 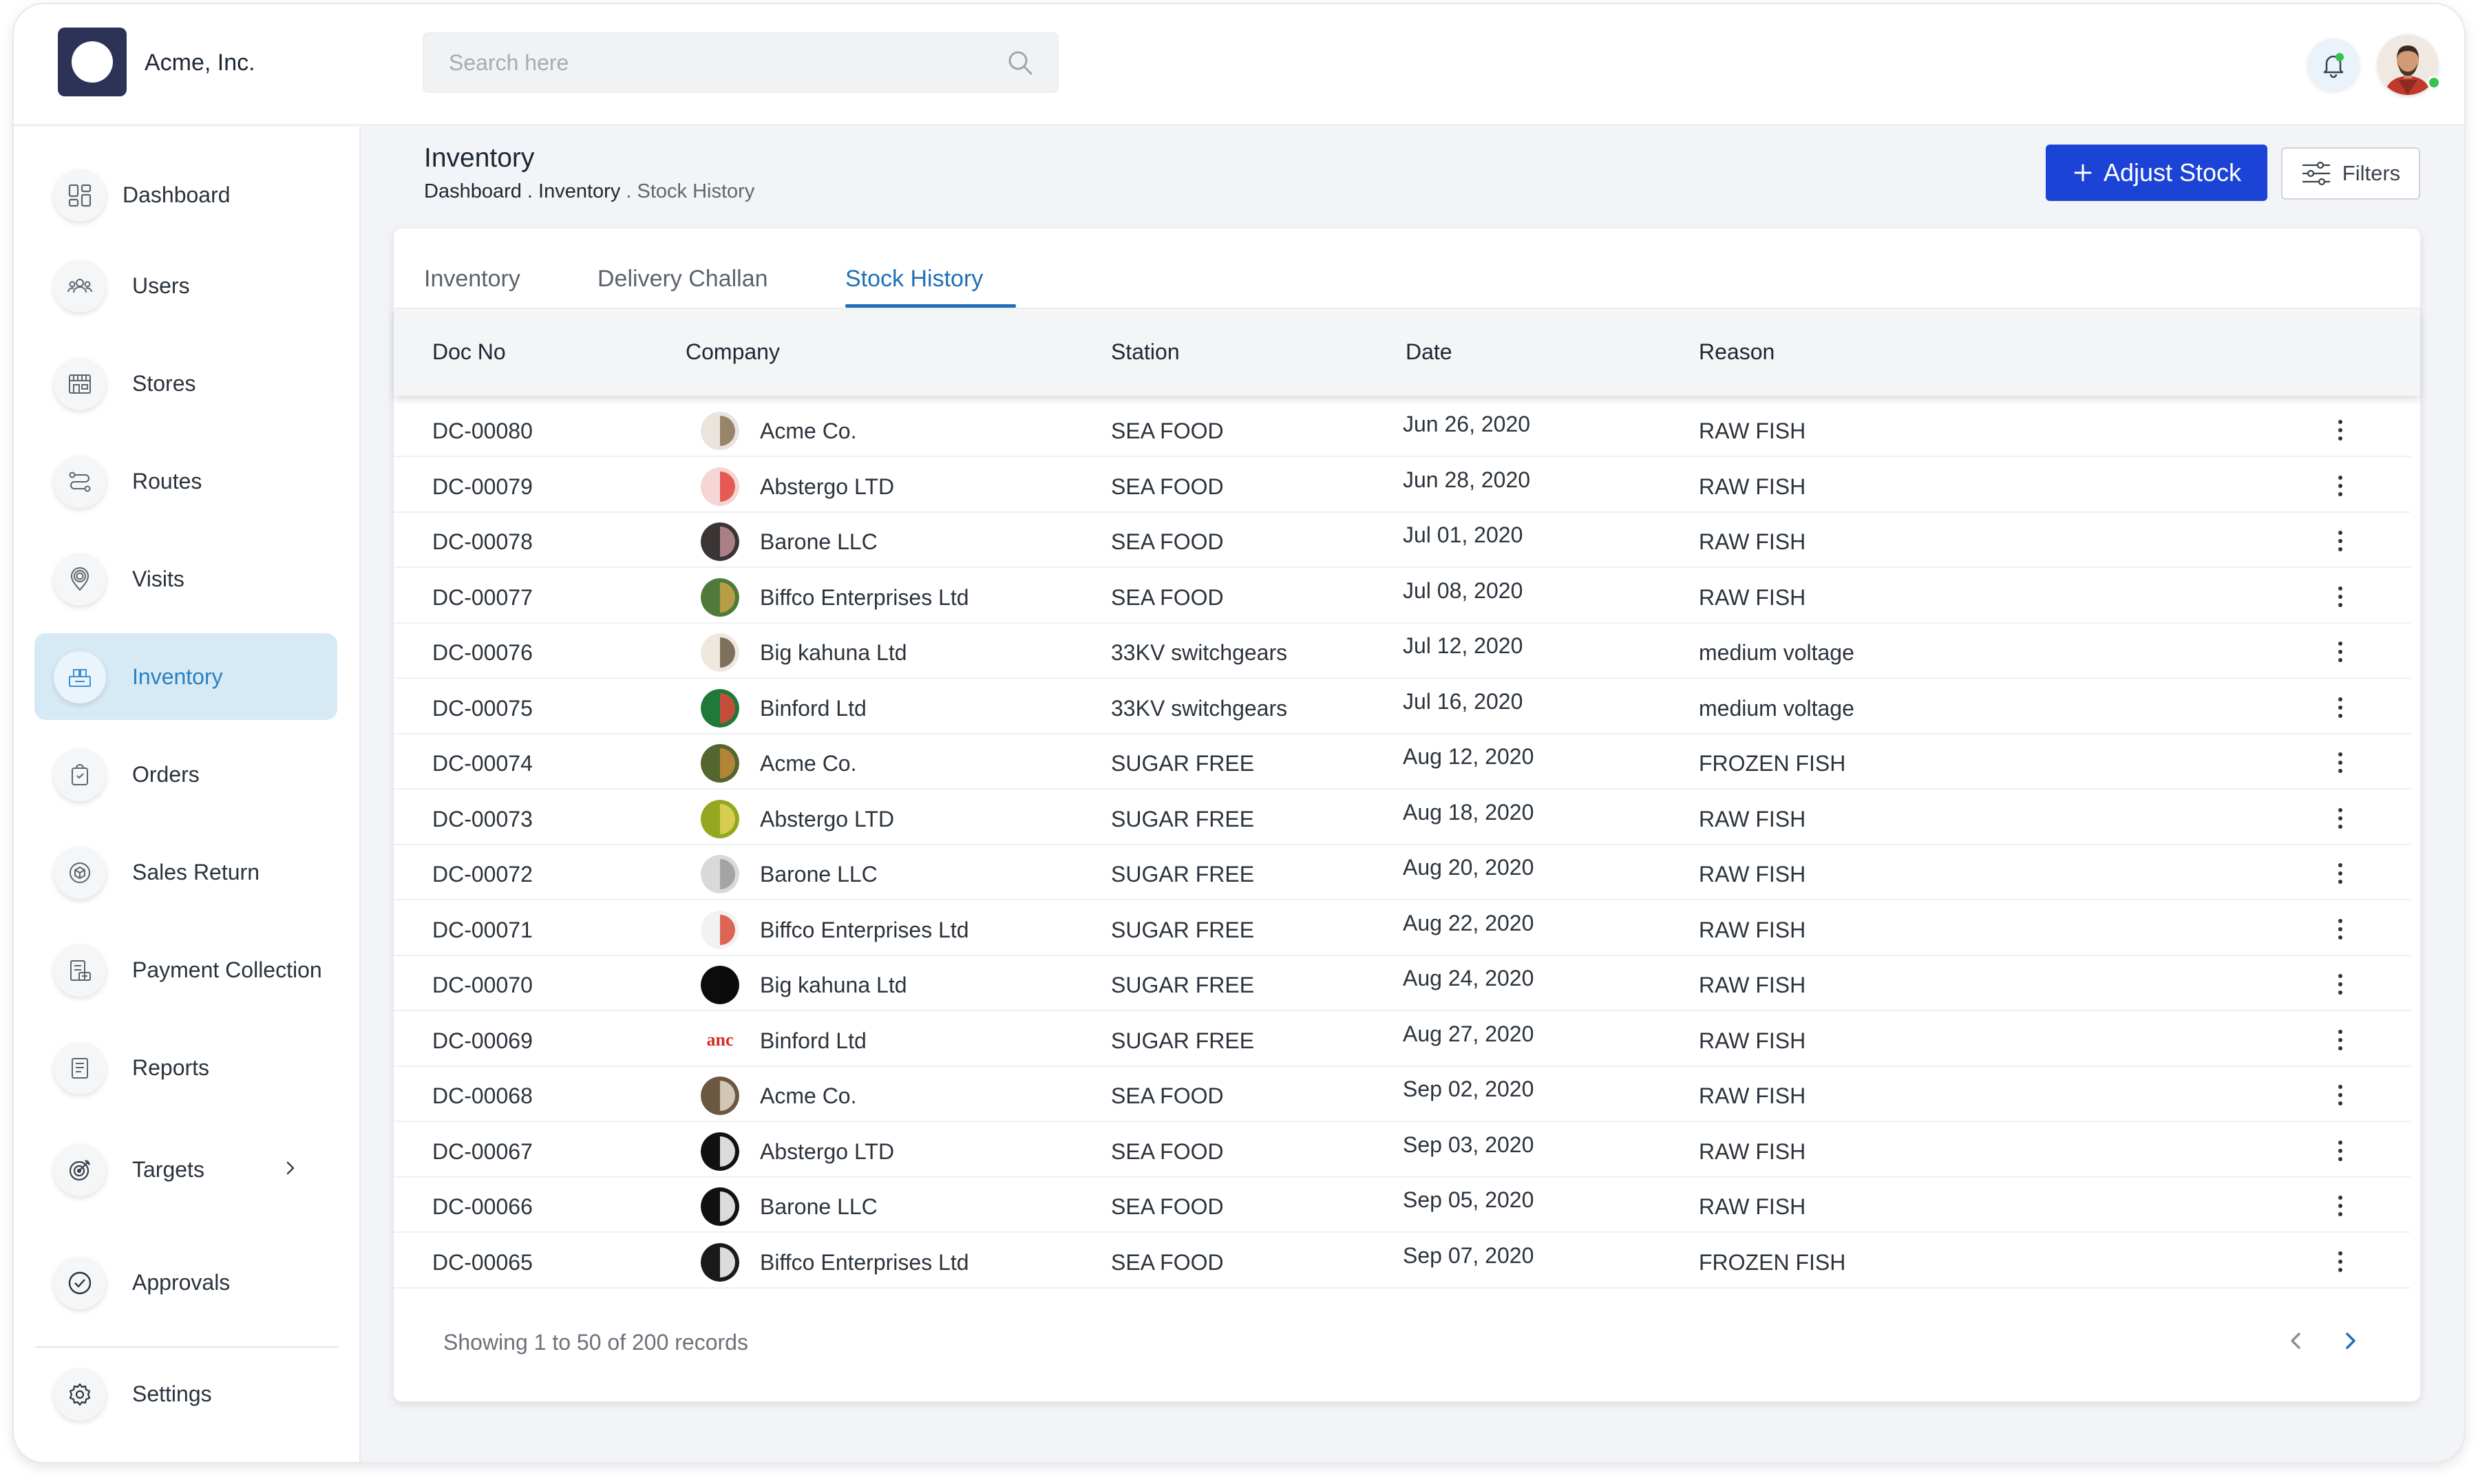 What do you see at coordinates (482, 1207) in the screenshot?
I see `doc-no-cell: DC-00066` at bounding box center [482, 1207].